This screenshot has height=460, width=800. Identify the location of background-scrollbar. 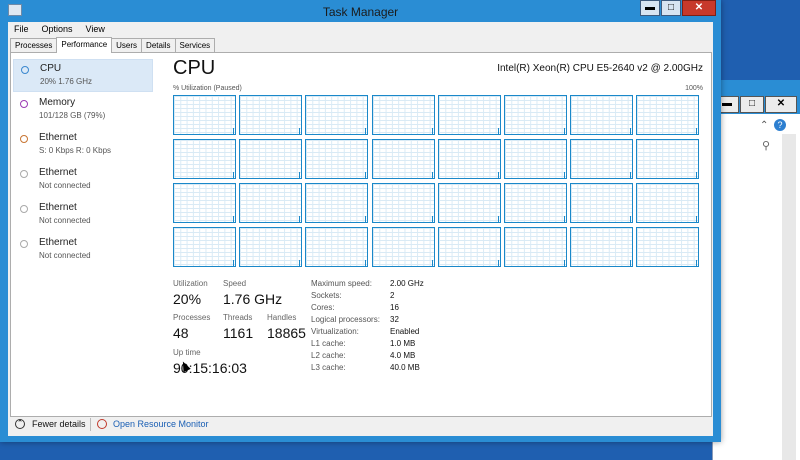
(789, 297).